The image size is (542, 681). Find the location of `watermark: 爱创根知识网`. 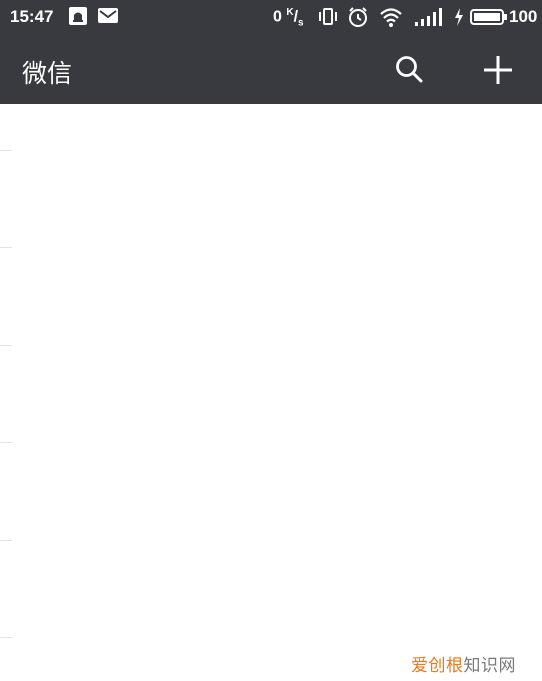

watermark: 爱创根知识网 is located at coordinates (463, 666).